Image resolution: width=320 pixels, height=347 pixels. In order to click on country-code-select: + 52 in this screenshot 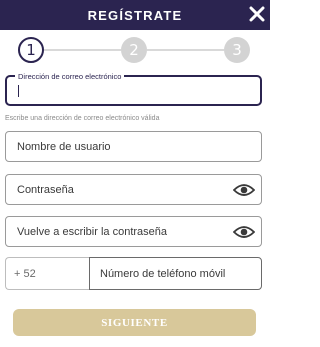, I will do `click(47, 273)`.